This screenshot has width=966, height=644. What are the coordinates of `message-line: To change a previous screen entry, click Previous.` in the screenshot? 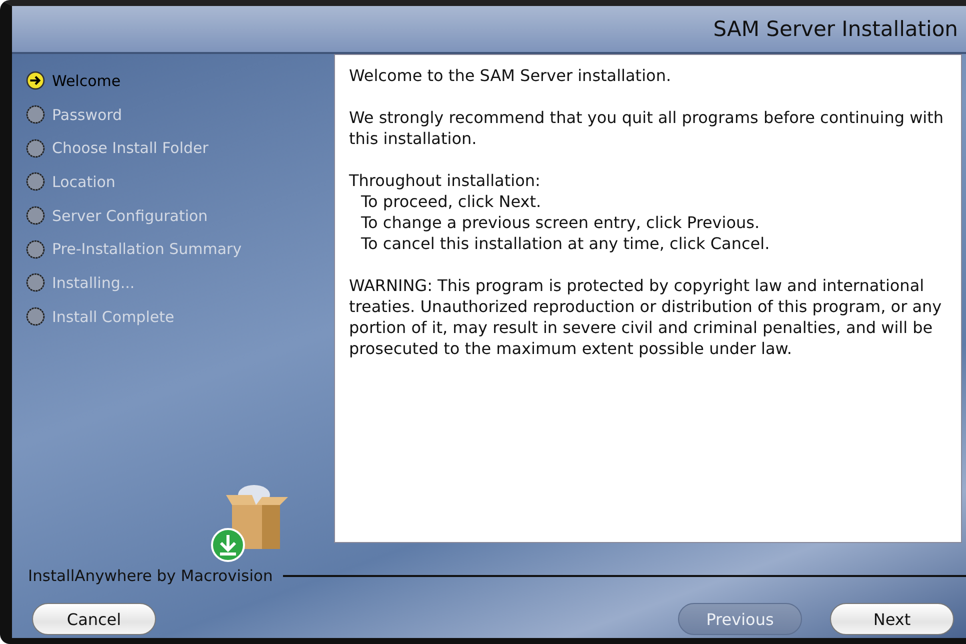 It's located at (560, 222).